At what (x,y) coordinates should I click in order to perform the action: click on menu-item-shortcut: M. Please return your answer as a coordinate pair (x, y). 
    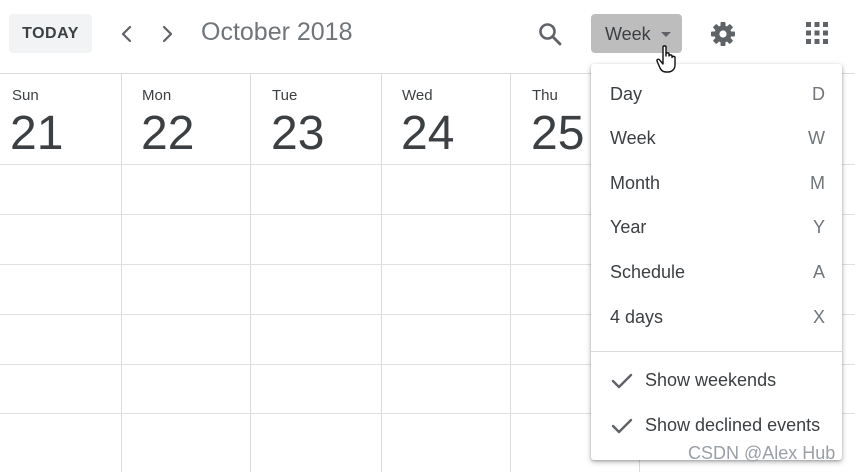
    Looking at the image, I should click on (817, 183).